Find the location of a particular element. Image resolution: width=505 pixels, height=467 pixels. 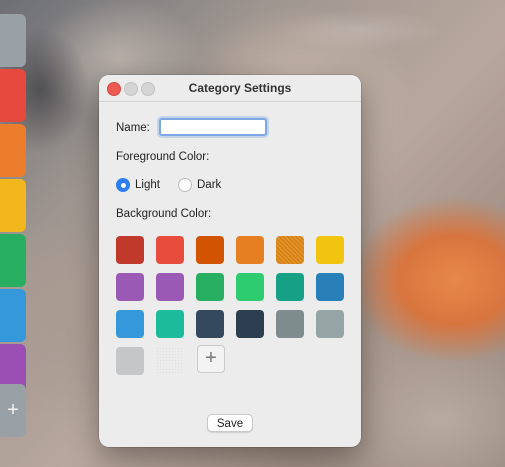

foreground-light-label: Light is located at coordinates (147, 185).